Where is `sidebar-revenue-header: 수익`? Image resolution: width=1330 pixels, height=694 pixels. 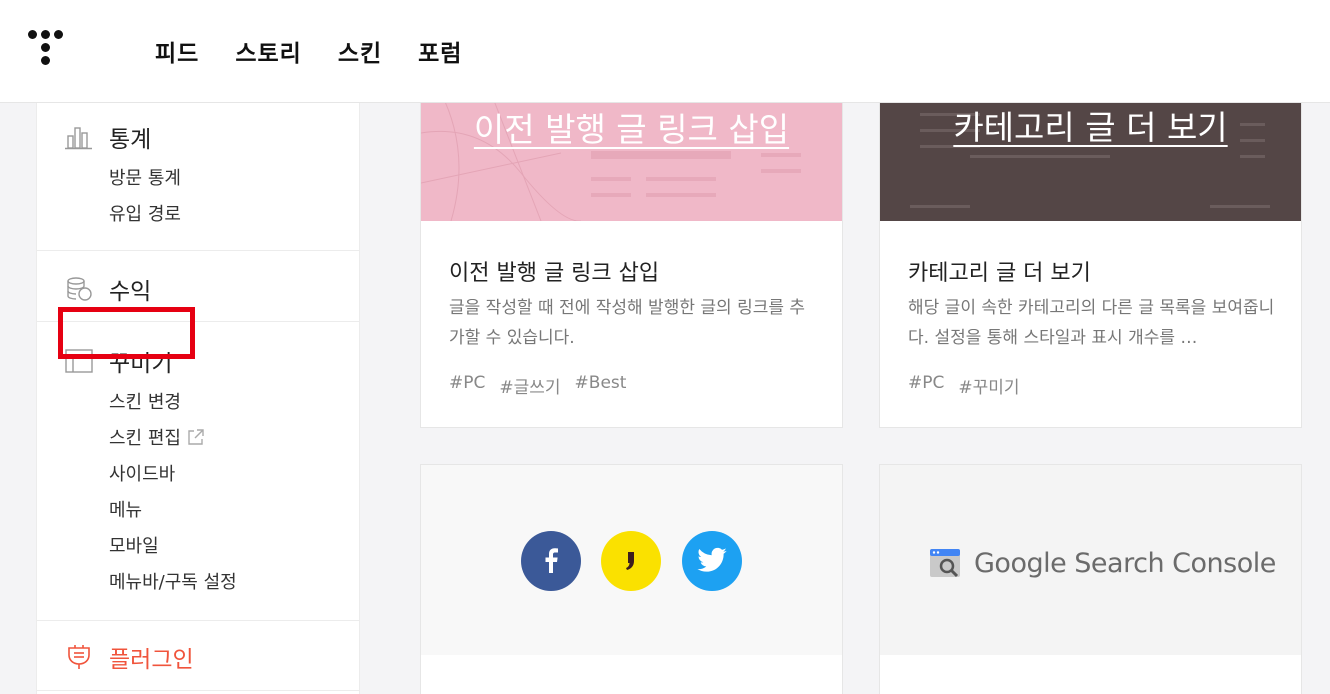 sidebar-revenue-header: 수익 is located at coordinates (108, 289).